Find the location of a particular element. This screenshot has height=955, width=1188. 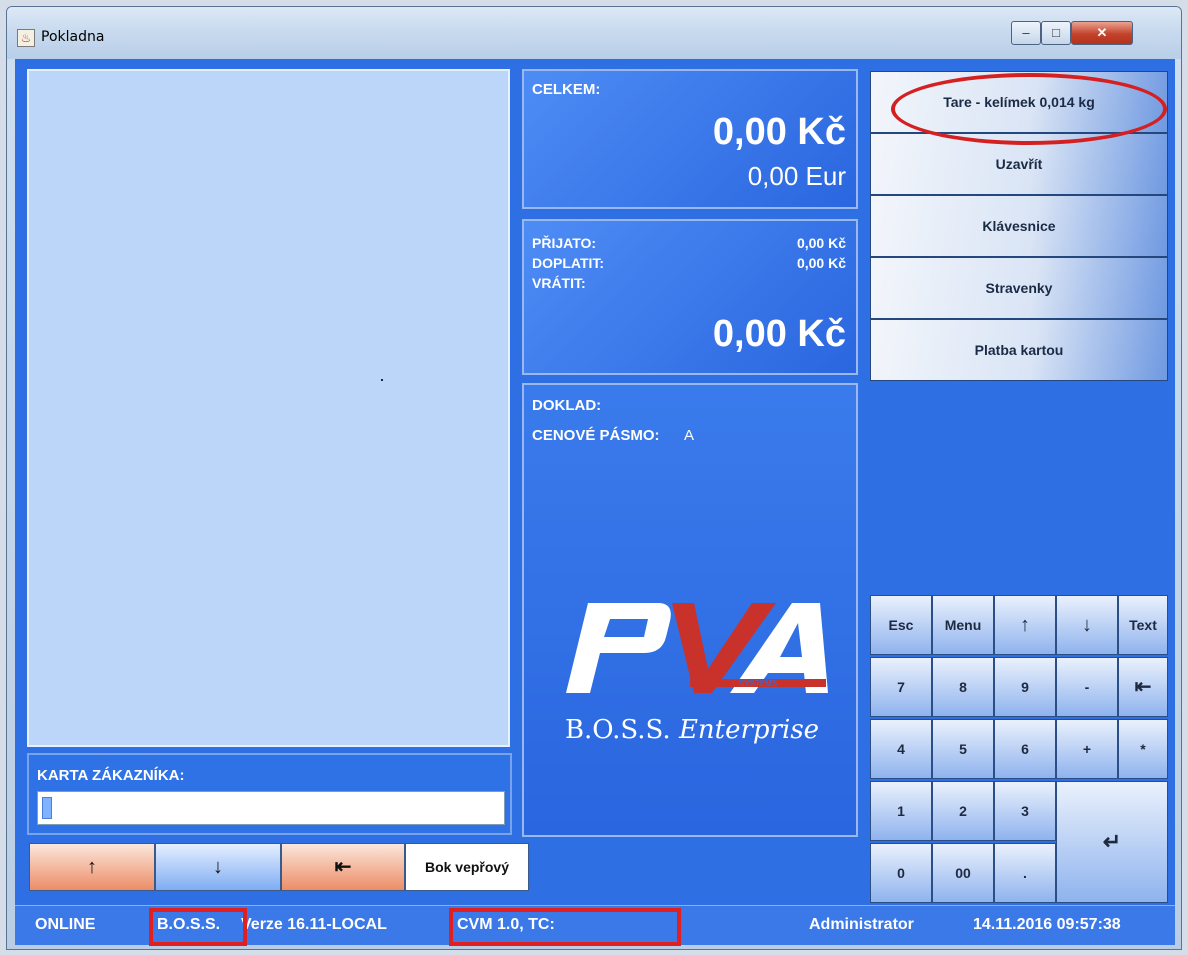

key-4: 4 is located at coordinates (901, 749).